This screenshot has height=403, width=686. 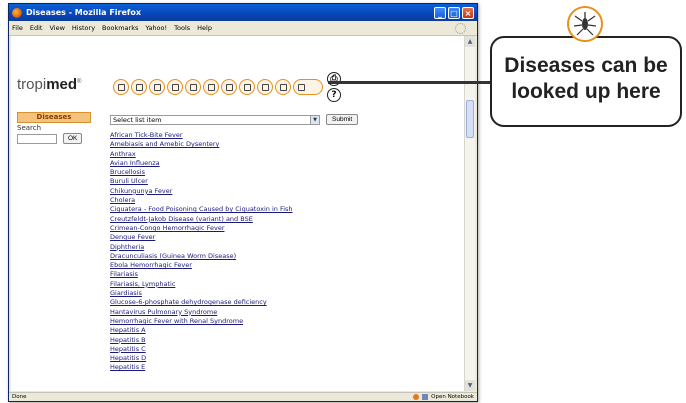 What do you see at coordinates (215, 119) in the screenshot?
I see `disease-select: Select list item ▼` at bounding box center [215, 119].